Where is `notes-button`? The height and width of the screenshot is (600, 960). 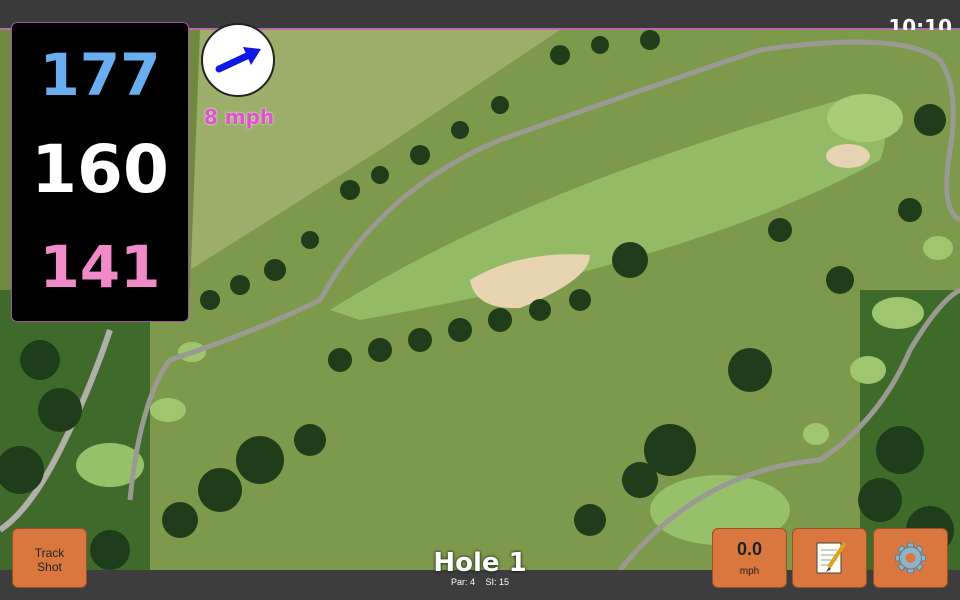 notes-button is located at coordinates (829, 558).